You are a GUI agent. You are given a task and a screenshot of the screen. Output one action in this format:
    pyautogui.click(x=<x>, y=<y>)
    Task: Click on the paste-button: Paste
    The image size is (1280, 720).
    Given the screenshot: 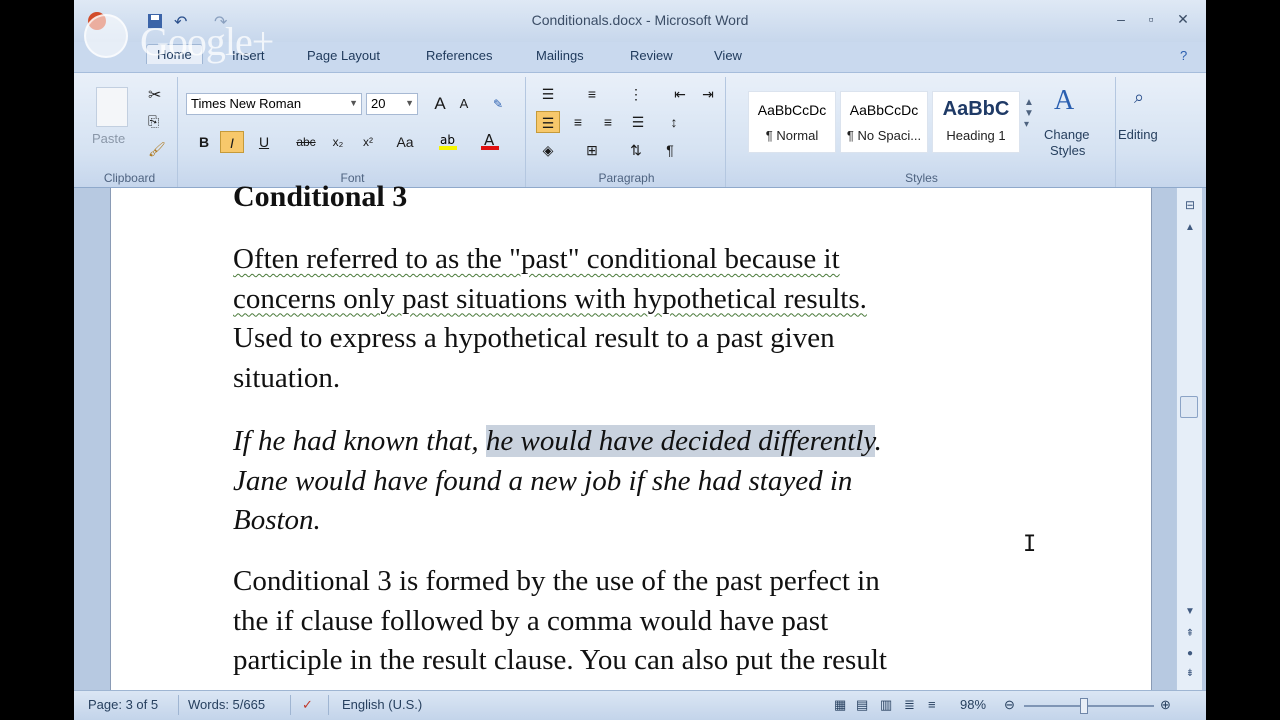 What is the action you would take?
    pyautogui.click(x=108, y=138)
    